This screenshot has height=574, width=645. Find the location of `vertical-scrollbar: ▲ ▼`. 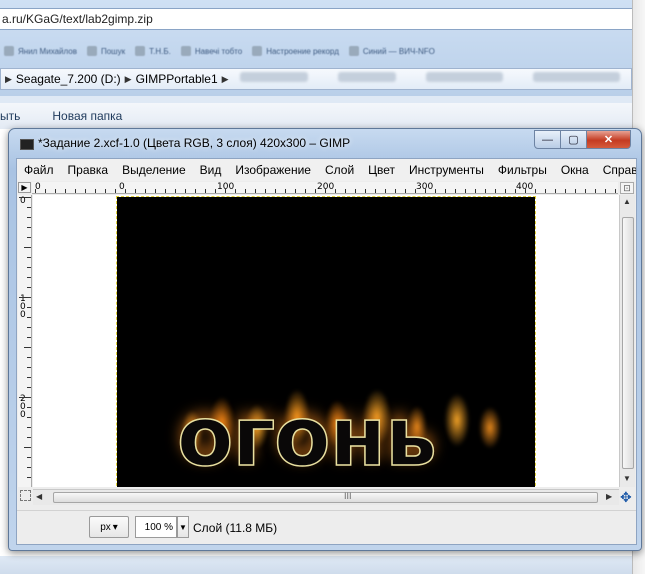

vertical-scrollbar: ▲ ▼ is located at coordinates (627, 341).